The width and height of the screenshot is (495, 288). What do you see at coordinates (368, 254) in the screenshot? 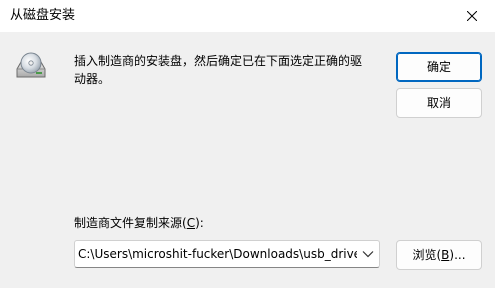
I see `chevron-down-icon` at bounding box center [368, 254].